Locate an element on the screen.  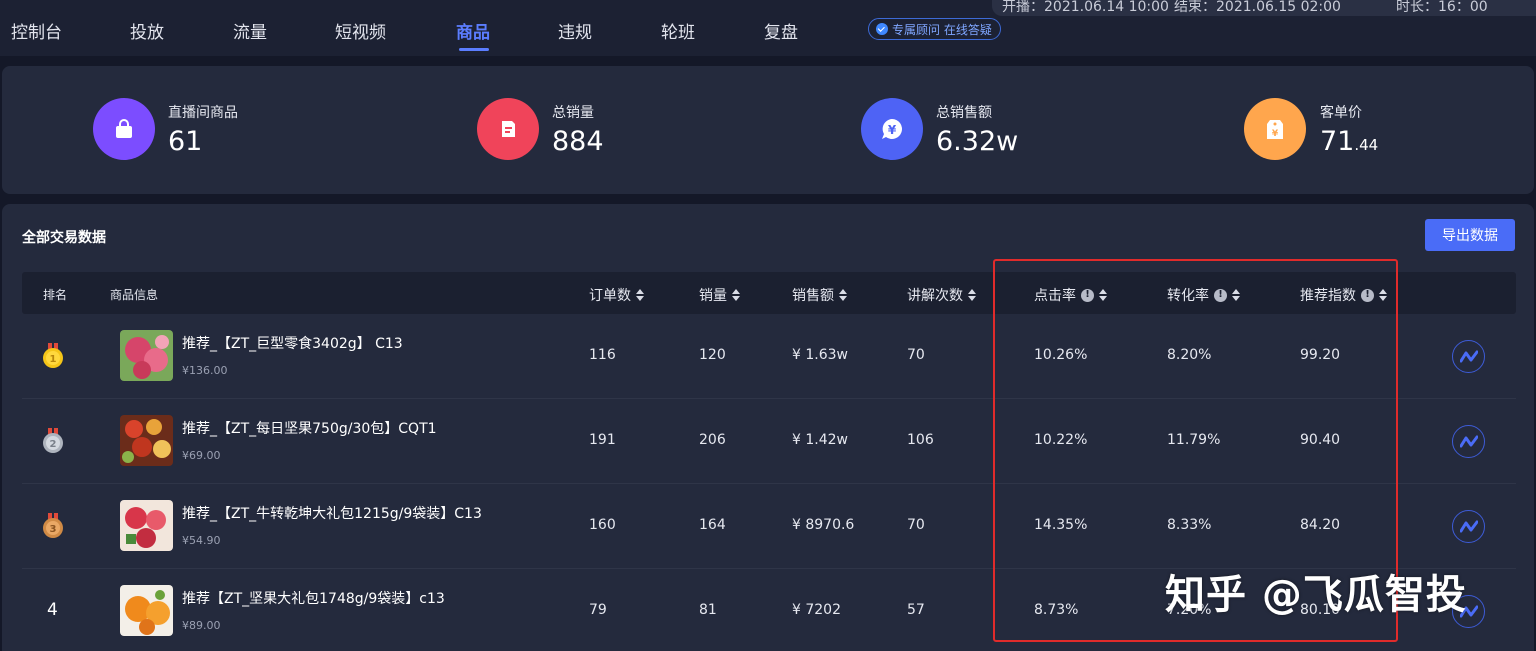
stat-value-total-sales: 884 is located at coordinates (578, 141).